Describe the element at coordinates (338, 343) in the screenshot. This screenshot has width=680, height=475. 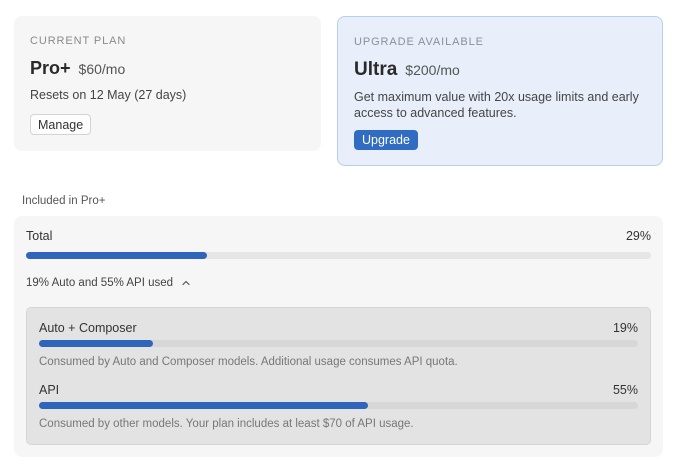
I see `auto-composer-bar` at that location.